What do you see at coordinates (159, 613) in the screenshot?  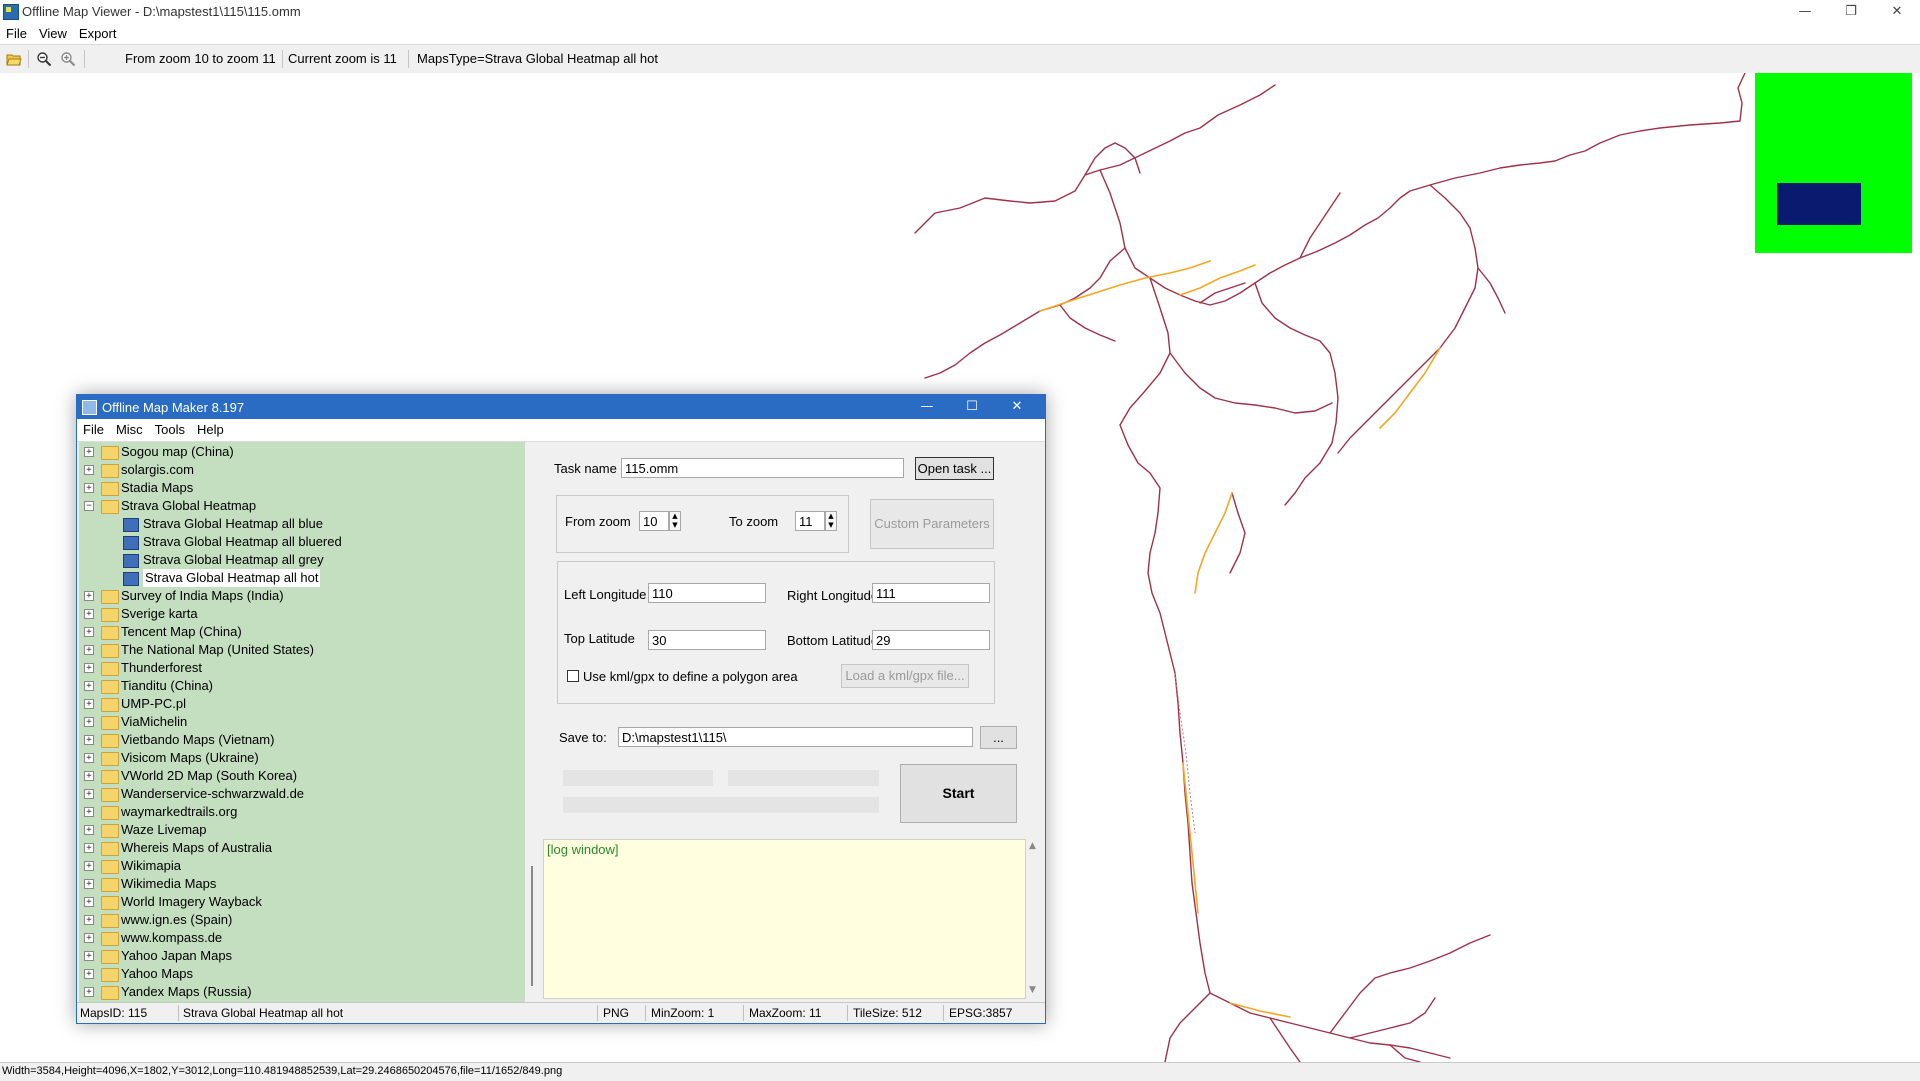 I see `tree-item-label: Sverige karta` at bounding box center [159, 613].